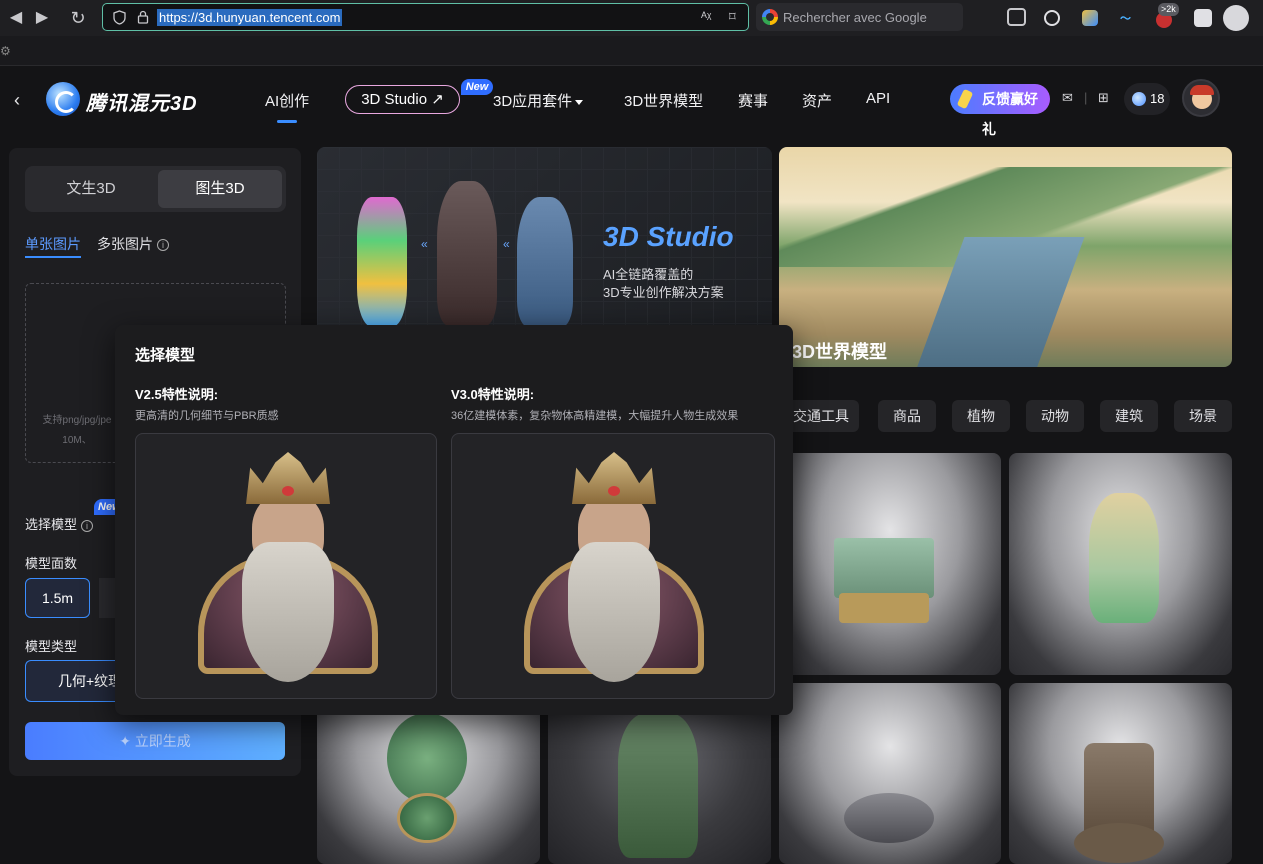 The height and width of the screenshot is (864, 1263). I want to click on mode-image-to-3d: 图生3D, so click(220, 189).